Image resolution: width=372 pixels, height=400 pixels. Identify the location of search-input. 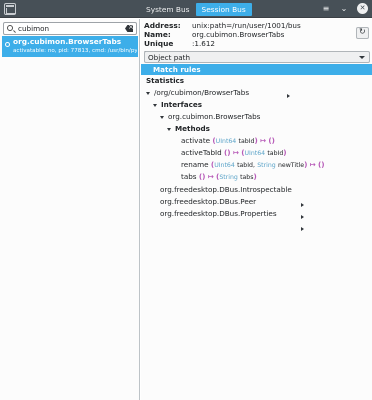
(68, 28).